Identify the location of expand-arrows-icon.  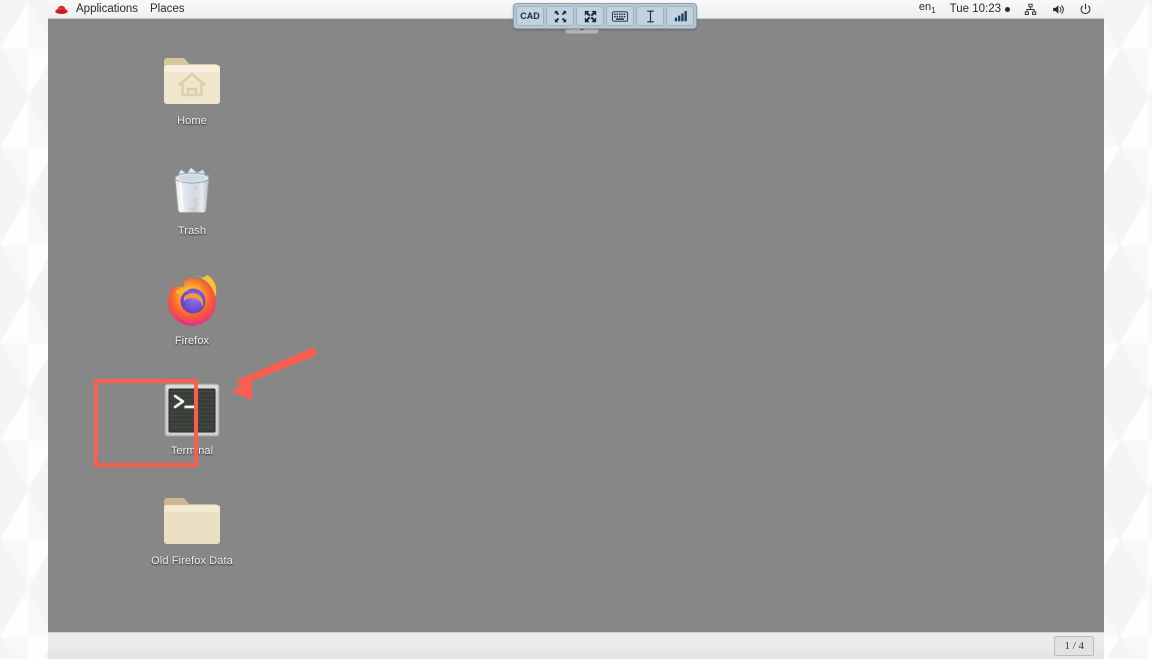
(590, 16).